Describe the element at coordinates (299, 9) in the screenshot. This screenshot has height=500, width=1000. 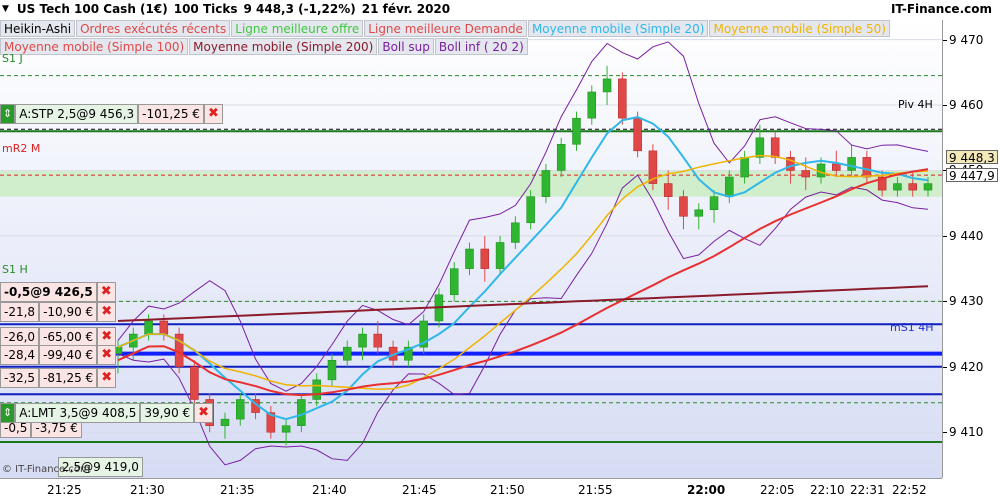
I see `price-change: 9 448,3 (-1,22%)` at that location.